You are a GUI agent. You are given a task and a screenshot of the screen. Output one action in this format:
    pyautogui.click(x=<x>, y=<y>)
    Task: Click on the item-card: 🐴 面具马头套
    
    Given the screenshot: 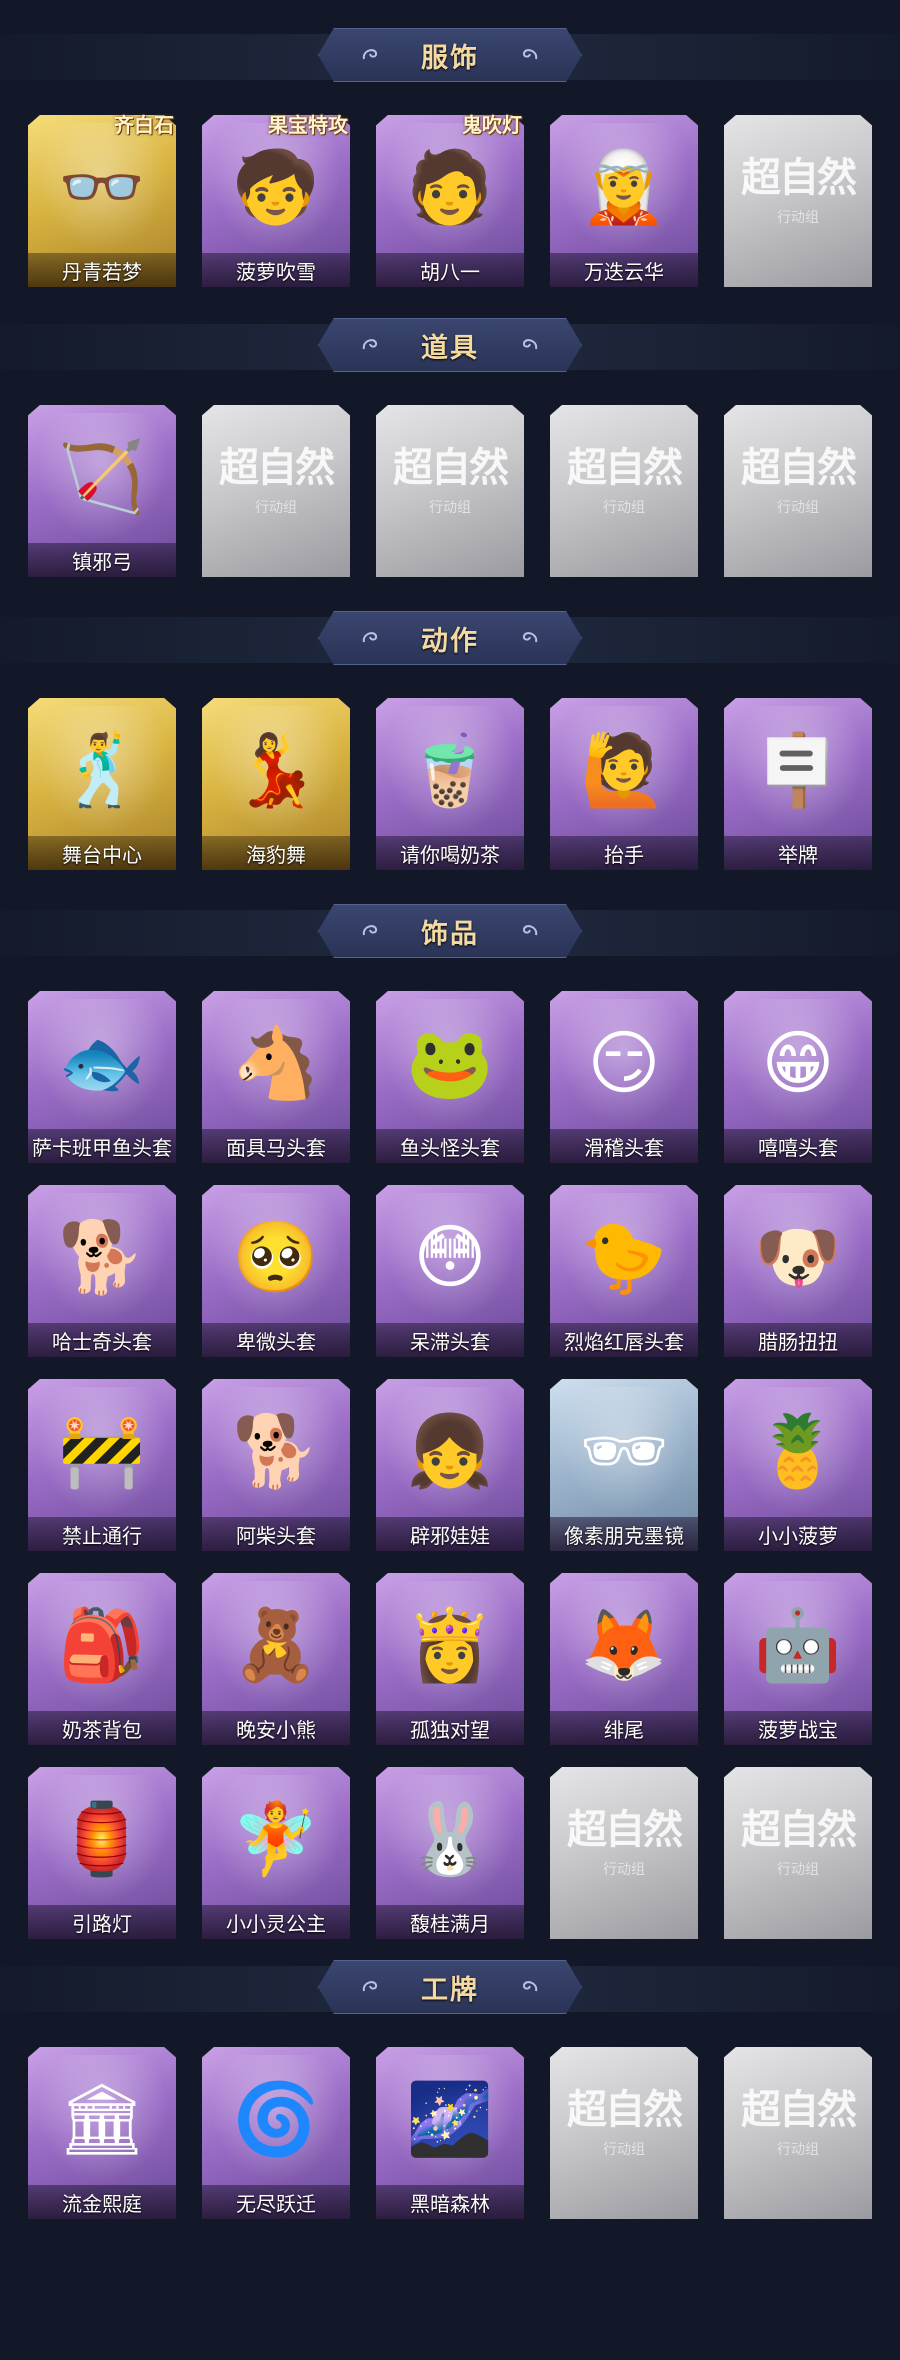 What is the action you would take?
    pyautogui.click(x=276, y=1077)
    